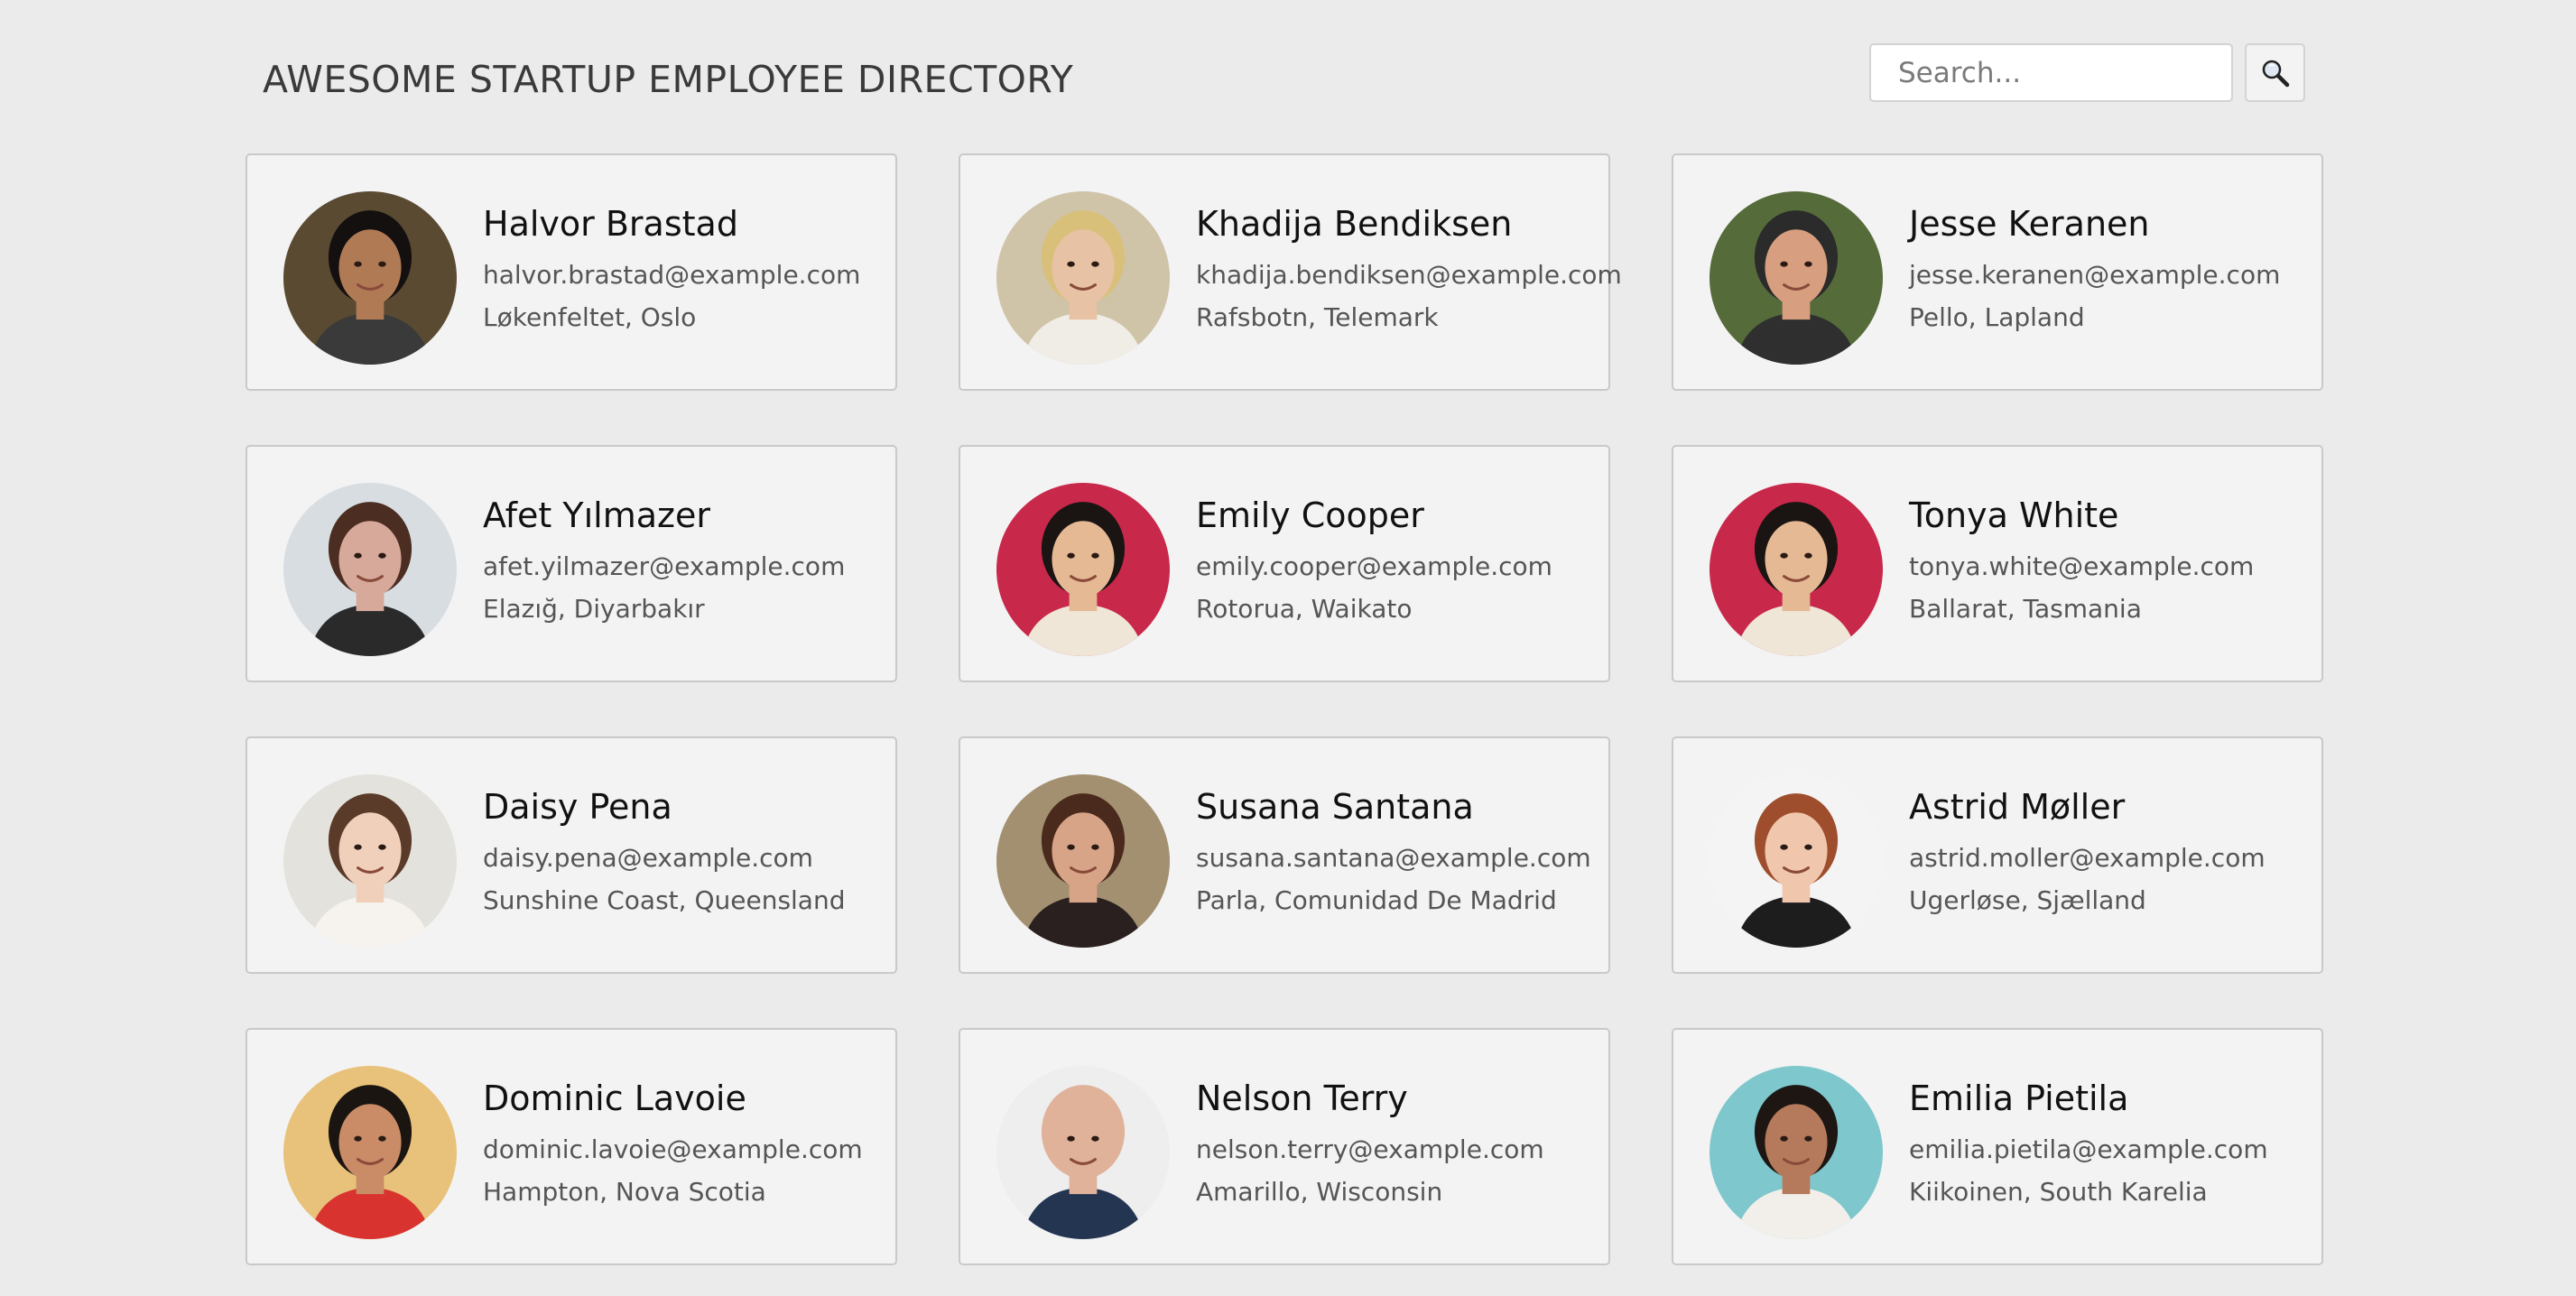 This screenshot has height=1296, width=2576. Describe the element at coordinates (2025, 609) in the screenshot. I see `employee-location: Ballarat, Tasmania` at that location.